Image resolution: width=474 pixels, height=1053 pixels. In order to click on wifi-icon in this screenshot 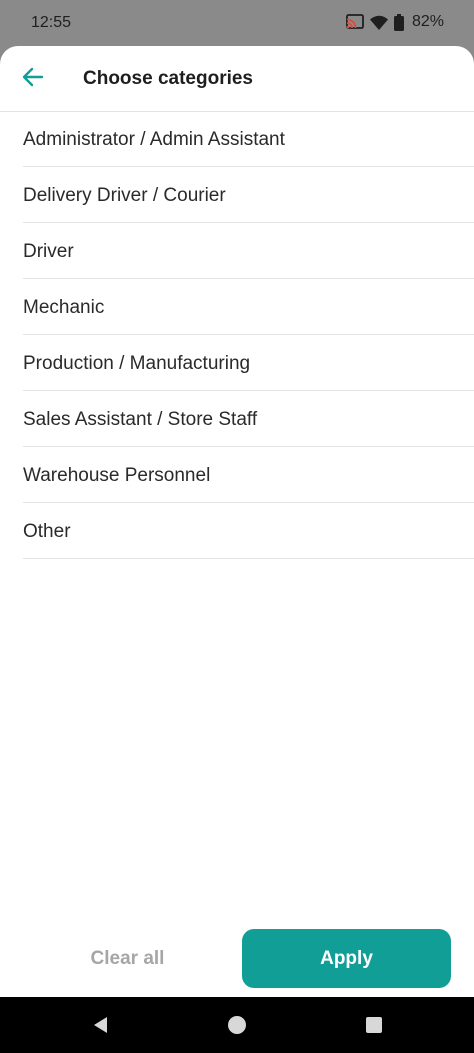, I will do `click(378, 22)`.